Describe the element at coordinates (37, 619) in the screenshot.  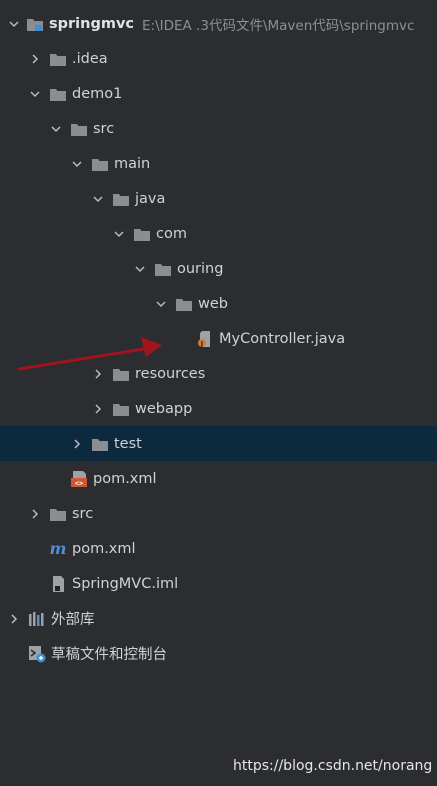
I see `library-icon` at that location.